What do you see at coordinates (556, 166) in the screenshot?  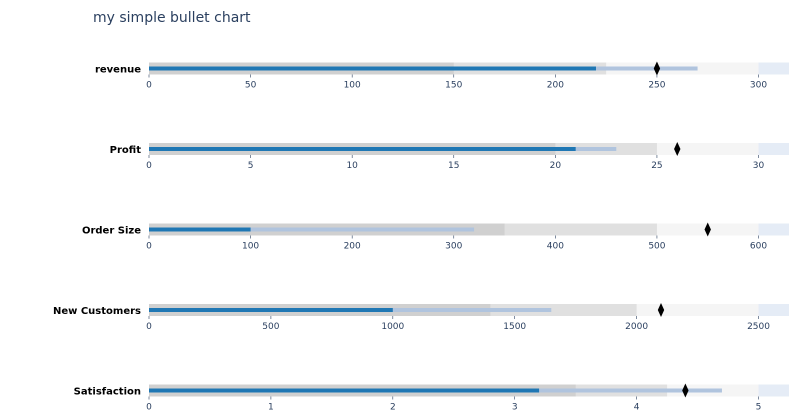 I see `tick-label: 20` at bounding box center [556, 166].